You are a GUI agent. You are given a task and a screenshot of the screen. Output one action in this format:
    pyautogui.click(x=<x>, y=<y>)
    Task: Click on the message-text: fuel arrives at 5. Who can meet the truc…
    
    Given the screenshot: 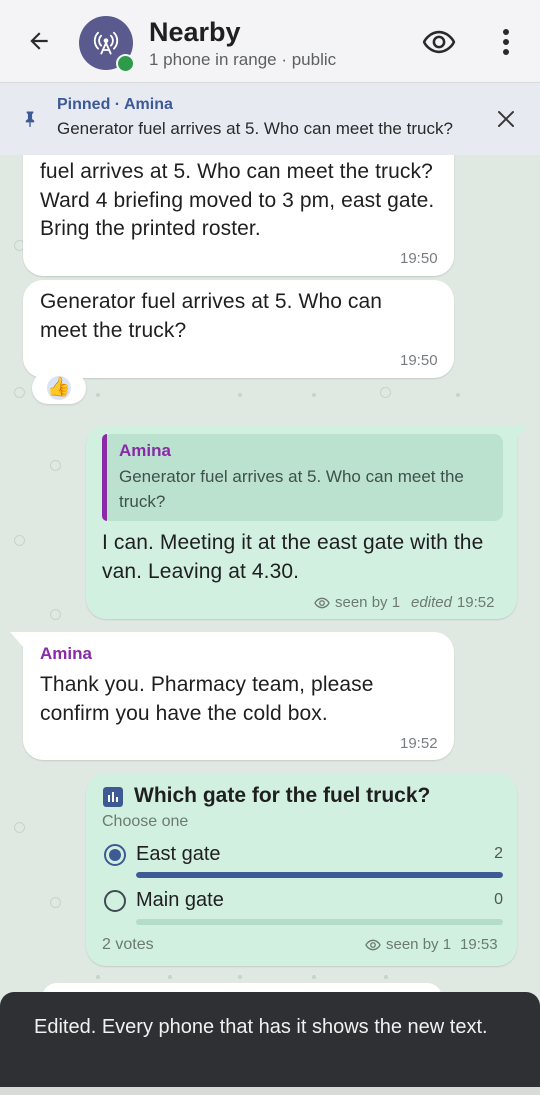 What is the action you would take?
    pyautogui.click(x=237, y=200)
    